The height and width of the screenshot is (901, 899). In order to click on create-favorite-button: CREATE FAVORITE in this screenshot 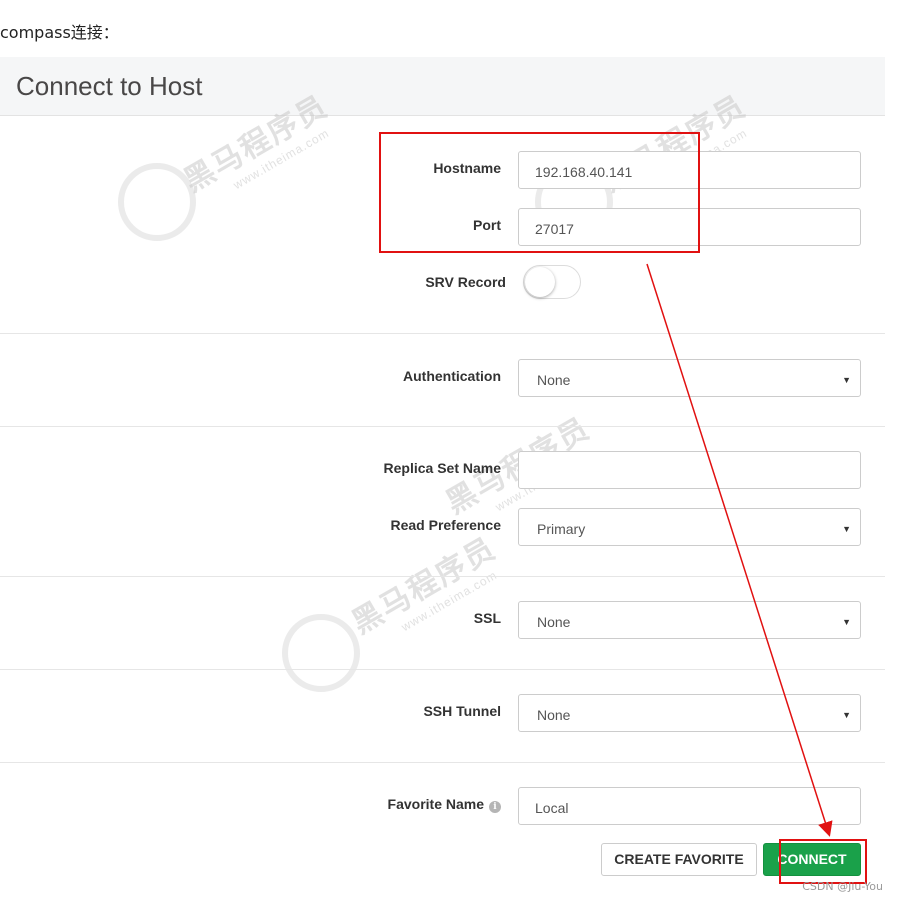, I will do `click(679, 859)`.